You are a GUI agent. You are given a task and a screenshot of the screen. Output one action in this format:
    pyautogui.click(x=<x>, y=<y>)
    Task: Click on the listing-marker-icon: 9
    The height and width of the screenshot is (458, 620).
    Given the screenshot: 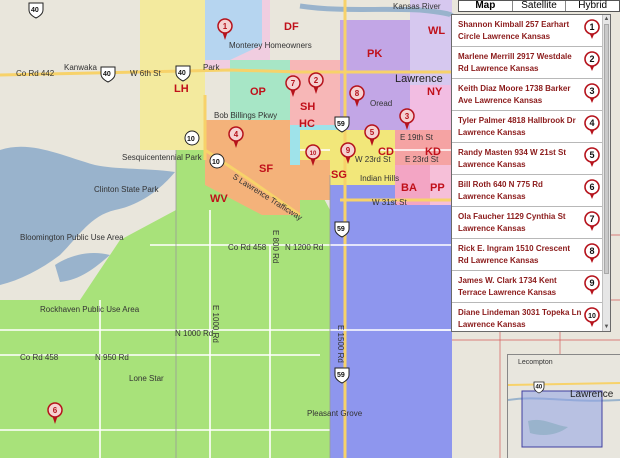 What is the action you would take?
    pyautogui.click(x=592, y=285)
    